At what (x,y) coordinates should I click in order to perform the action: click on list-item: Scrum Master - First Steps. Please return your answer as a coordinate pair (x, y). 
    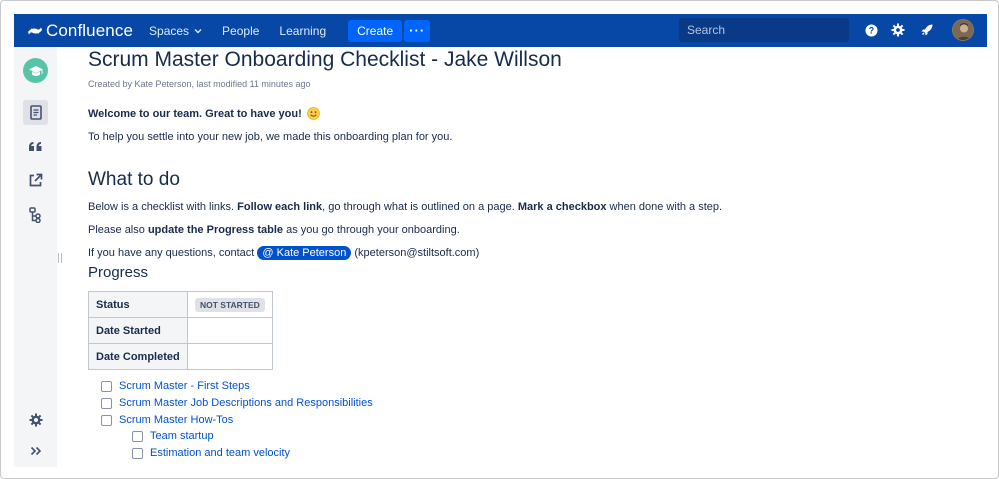
    Looking at the image, I should click on (175, 386).